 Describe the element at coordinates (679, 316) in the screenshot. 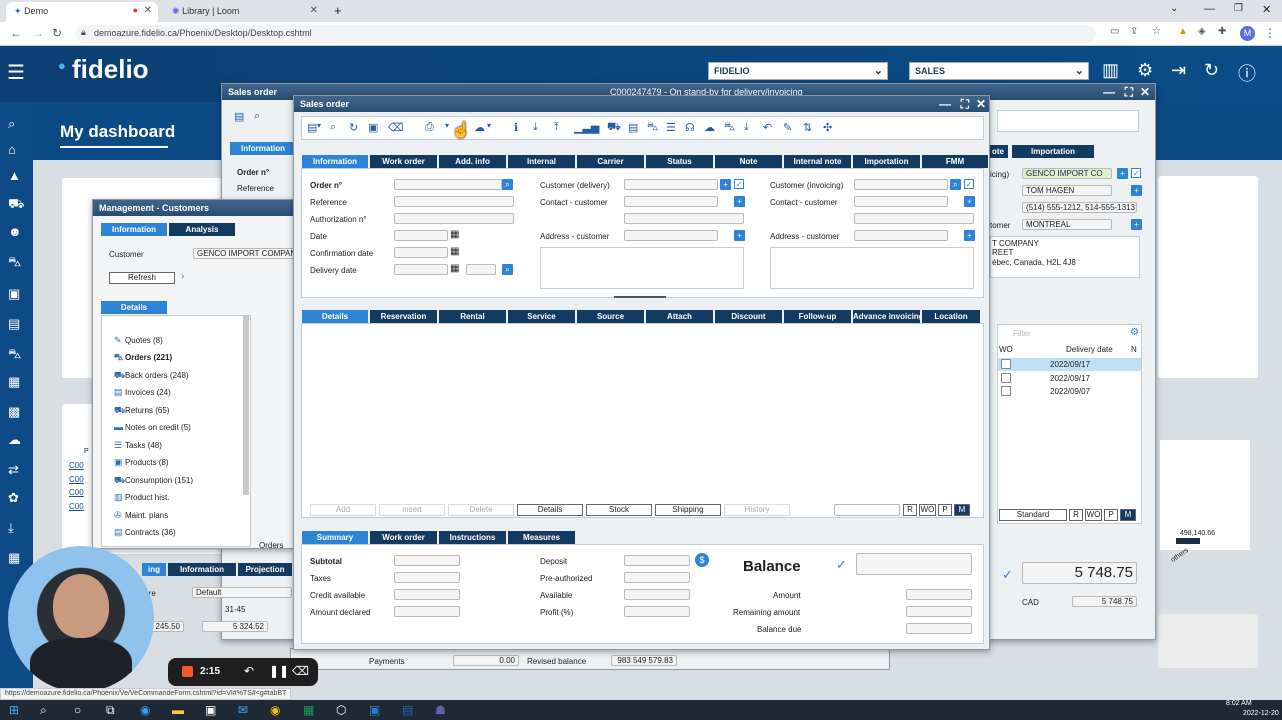

I see `tab-attach: Attach` at that location.